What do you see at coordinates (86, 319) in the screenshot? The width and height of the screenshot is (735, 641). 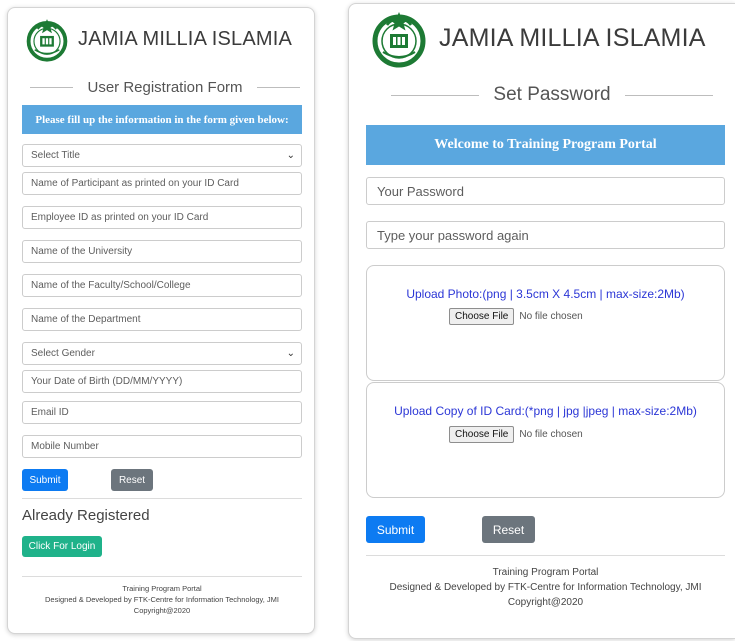 I see `input-placeholder: Name of the Department` at bounding box center [86, 319].